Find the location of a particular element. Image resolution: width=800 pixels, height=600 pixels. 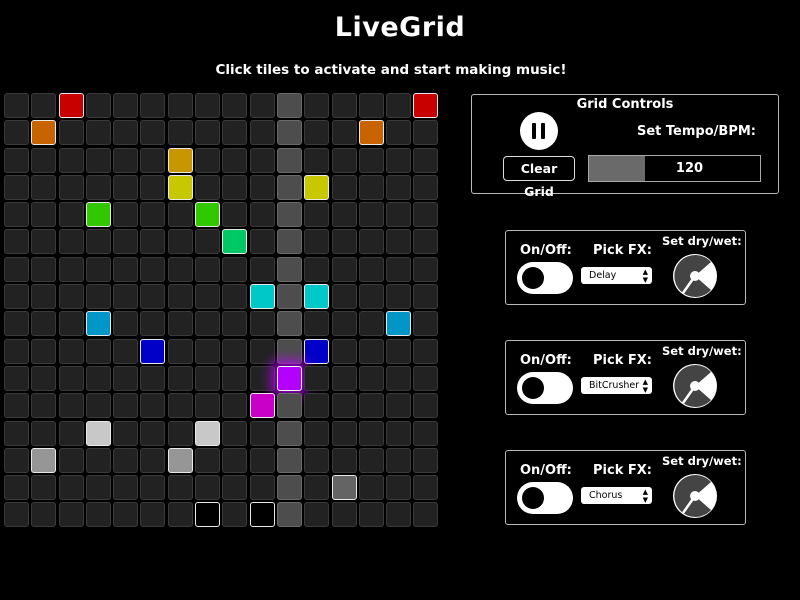

drywet-knob is located at coordinates (695, 276).